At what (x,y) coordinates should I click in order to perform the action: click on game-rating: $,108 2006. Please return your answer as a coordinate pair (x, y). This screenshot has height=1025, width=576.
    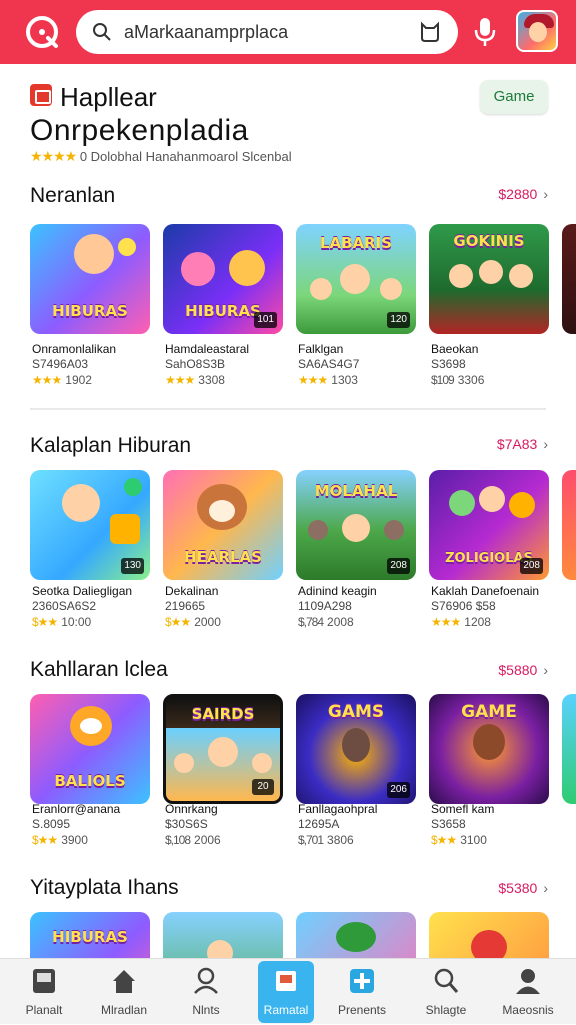
    Looking at the image, I should click on (193, 840).